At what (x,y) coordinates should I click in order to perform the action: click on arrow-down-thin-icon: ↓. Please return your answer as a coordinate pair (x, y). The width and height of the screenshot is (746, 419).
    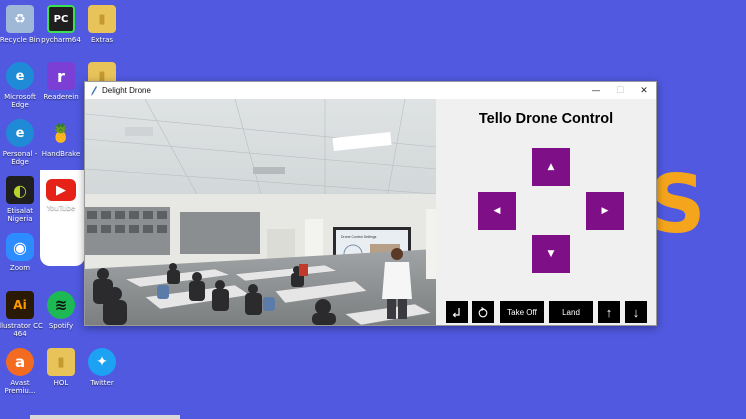
    Looking at the image, I should click on (636, 312).